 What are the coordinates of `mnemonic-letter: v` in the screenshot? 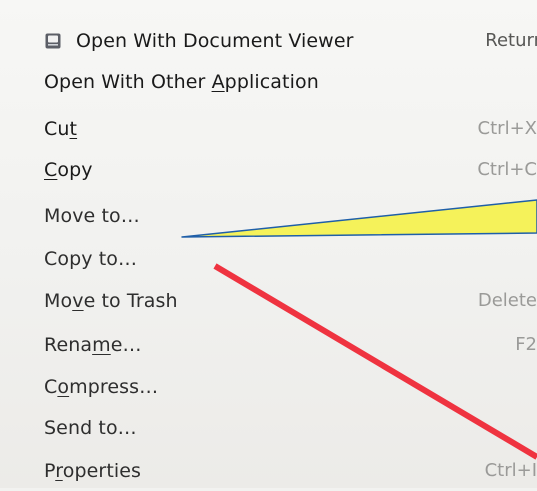 It's located at (78, 301).